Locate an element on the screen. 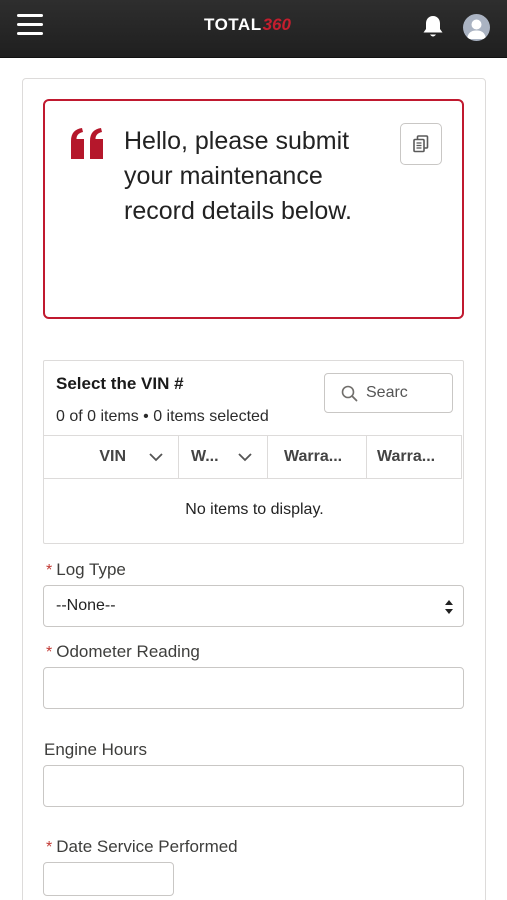 The height and width of the screenshot is (900, 507). odometer-input is located at coordinates (253, 688).